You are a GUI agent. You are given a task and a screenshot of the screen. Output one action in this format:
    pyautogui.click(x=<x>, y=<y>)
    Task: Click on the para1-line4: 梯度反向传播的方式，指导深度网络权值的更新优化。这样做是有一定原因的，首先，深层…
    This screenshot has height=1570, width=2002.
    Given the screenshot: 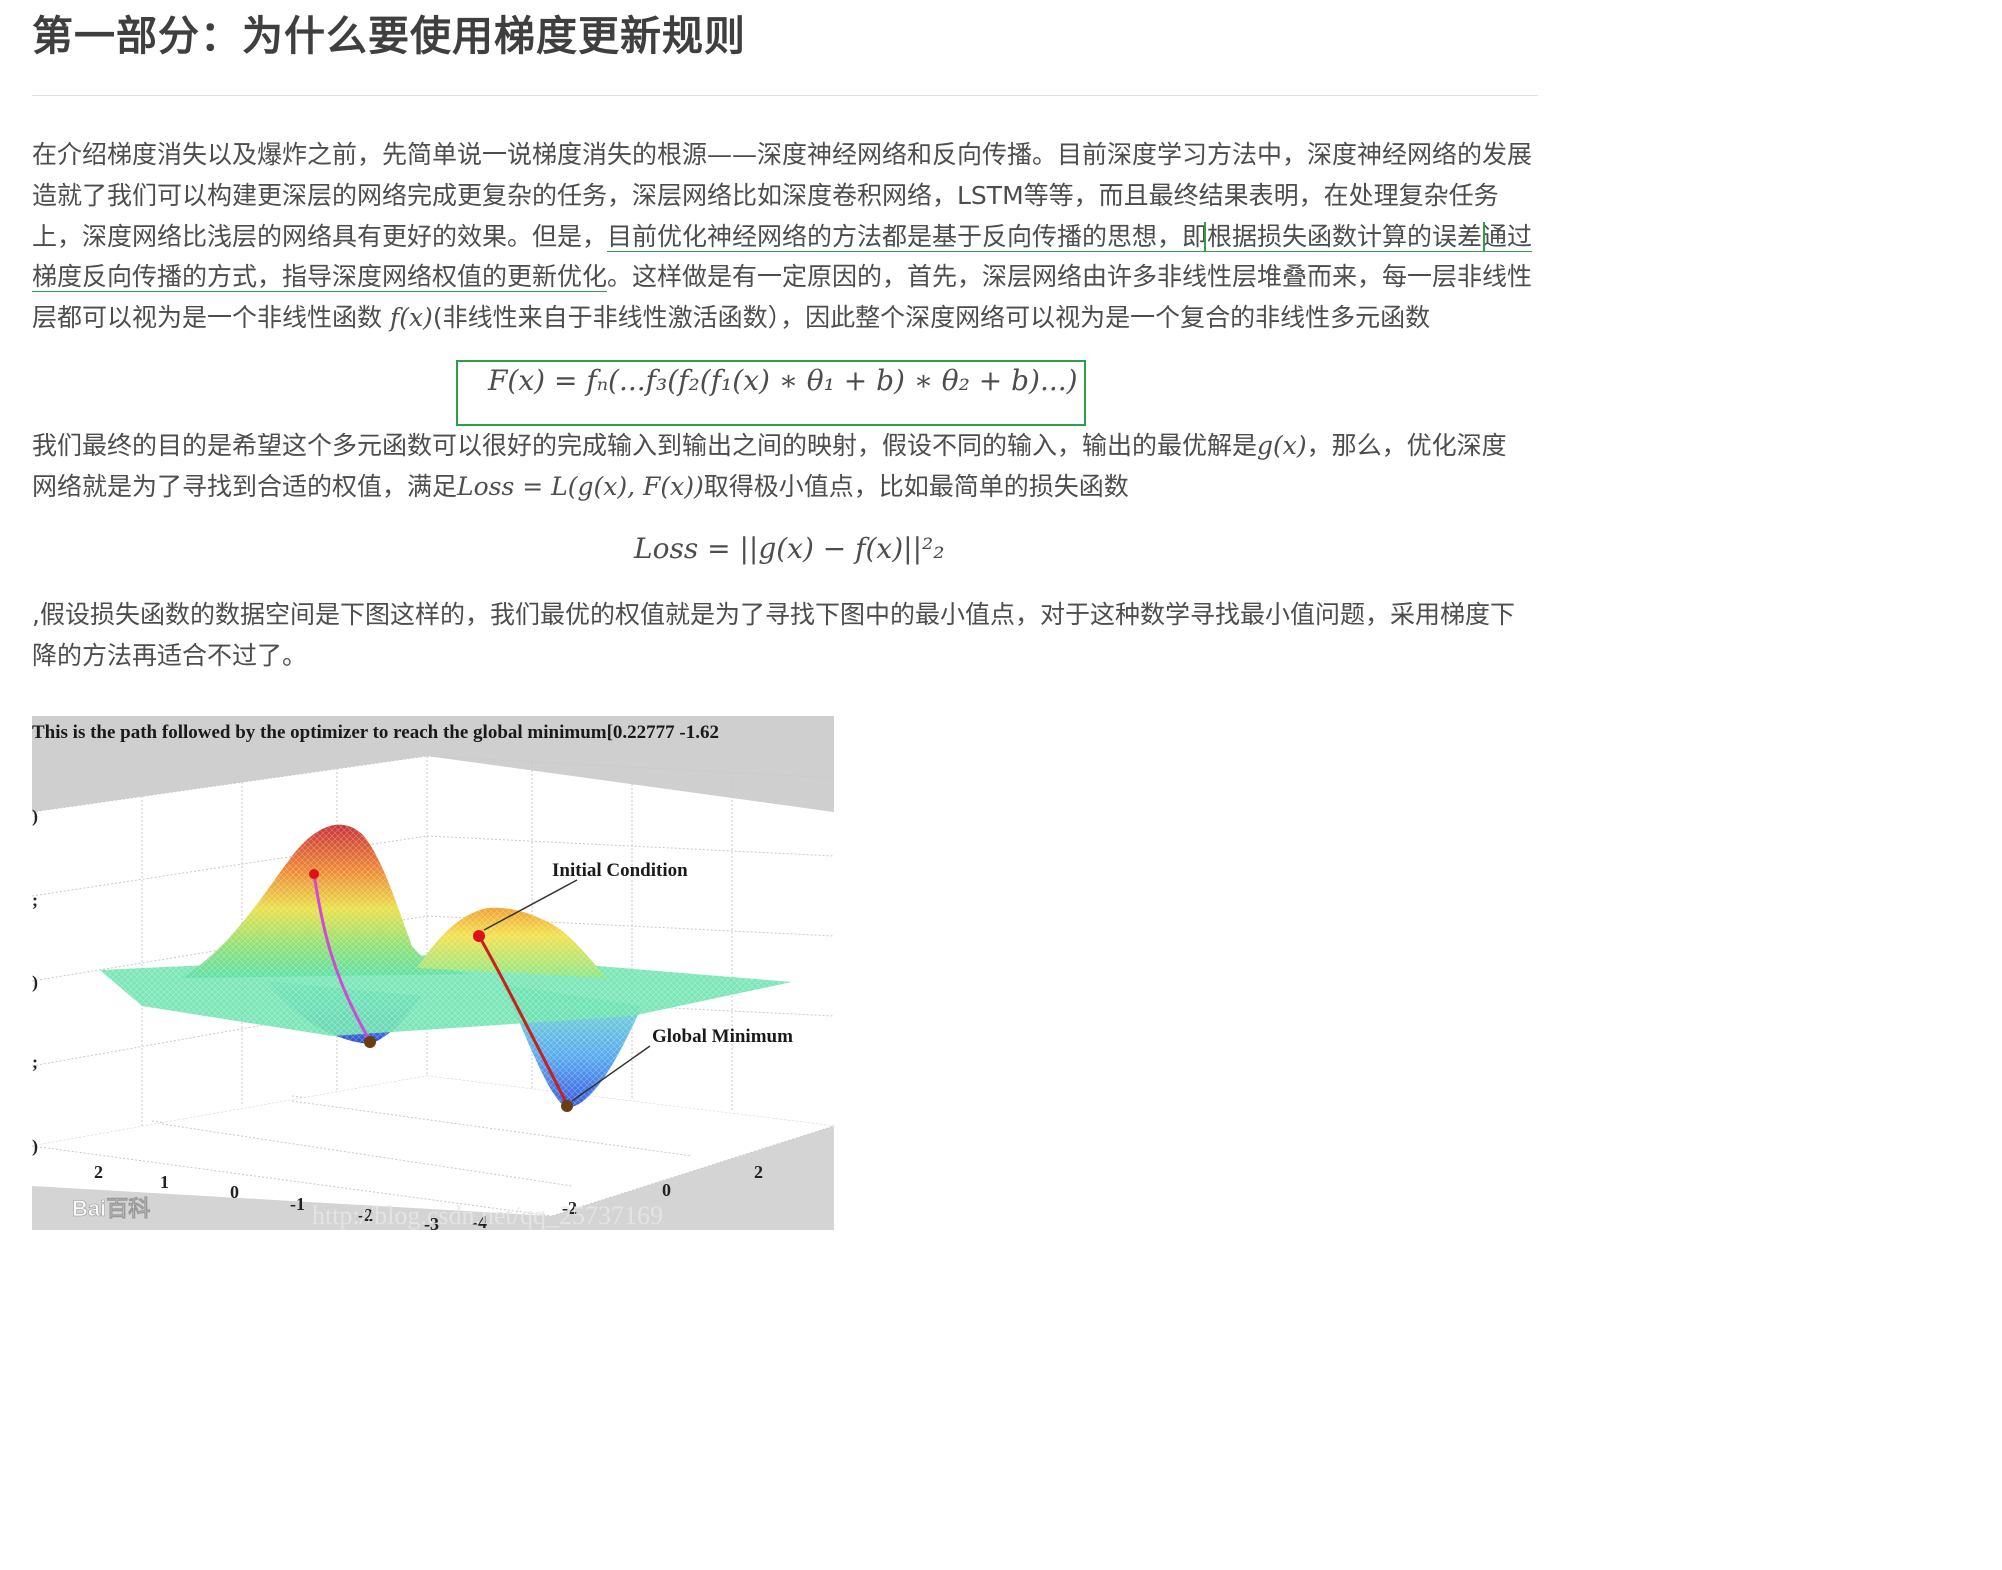 What is the action you would take?
    pyautogui.click(x=782, y=277)
    